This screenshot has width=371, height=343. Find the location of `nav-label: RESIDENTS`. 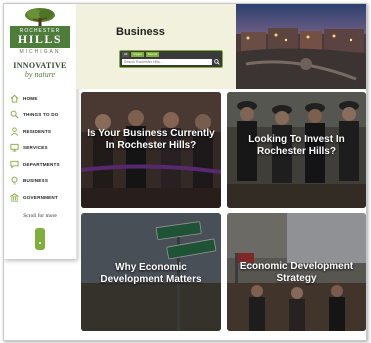

nav-label: RESIDENTS is located at coordinates (37, 131).